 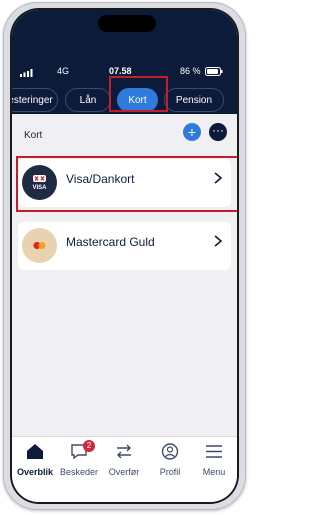 What do you see at coordinates (89, 446) in the screenshot?
I see `unread-badge: 2` at bounding box center [89, 446].